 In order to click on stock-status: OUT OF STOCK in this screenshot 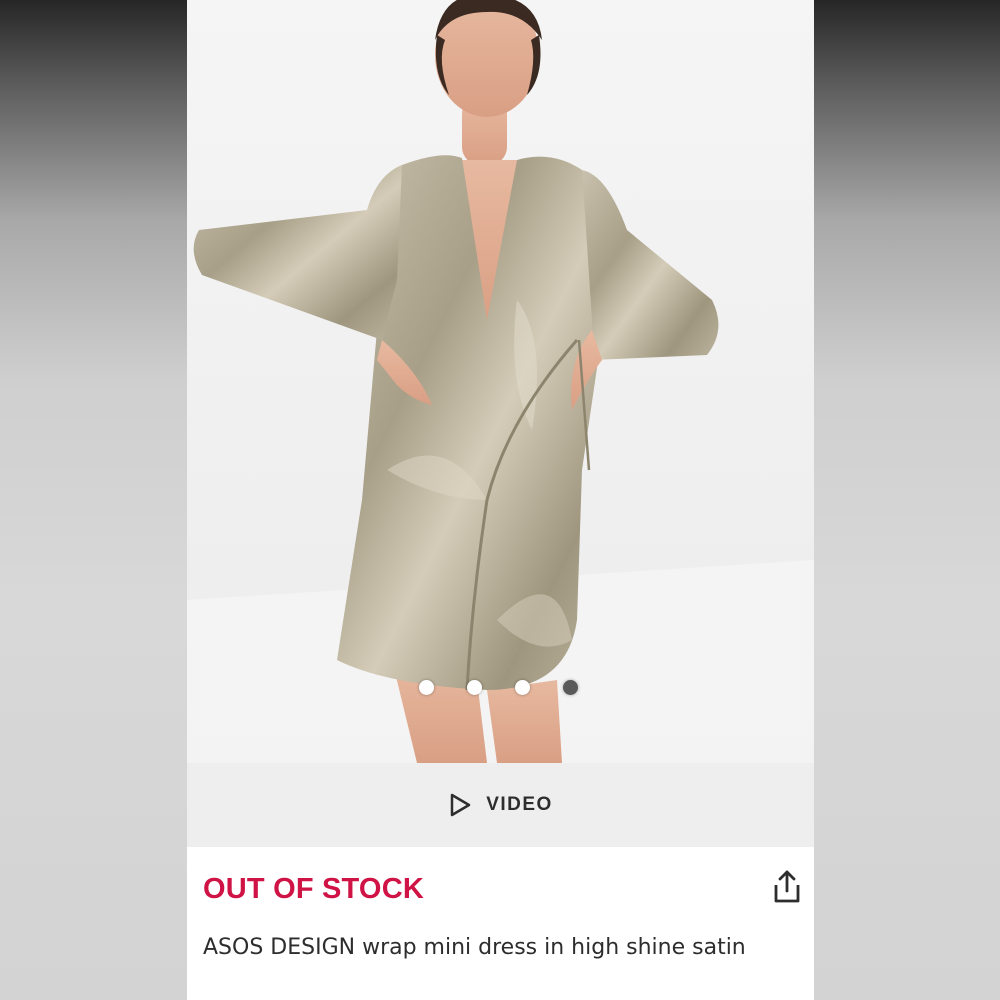, I will do `click(313, 889)`.